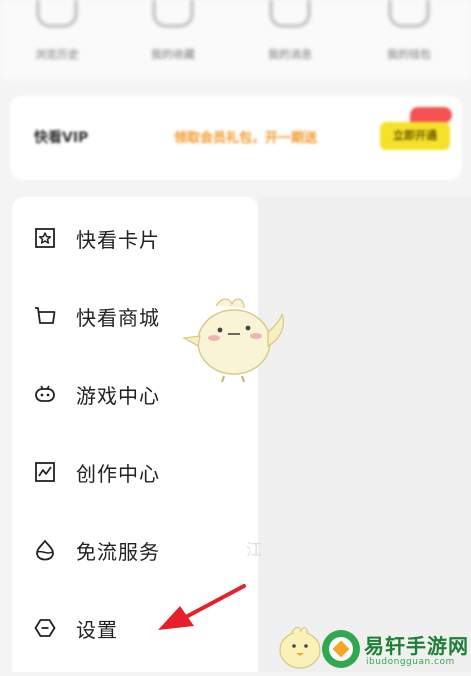 This screenshot has height=676, width=471. I want to click on menu-item-cards: 快看卡片, so click(97, 238).